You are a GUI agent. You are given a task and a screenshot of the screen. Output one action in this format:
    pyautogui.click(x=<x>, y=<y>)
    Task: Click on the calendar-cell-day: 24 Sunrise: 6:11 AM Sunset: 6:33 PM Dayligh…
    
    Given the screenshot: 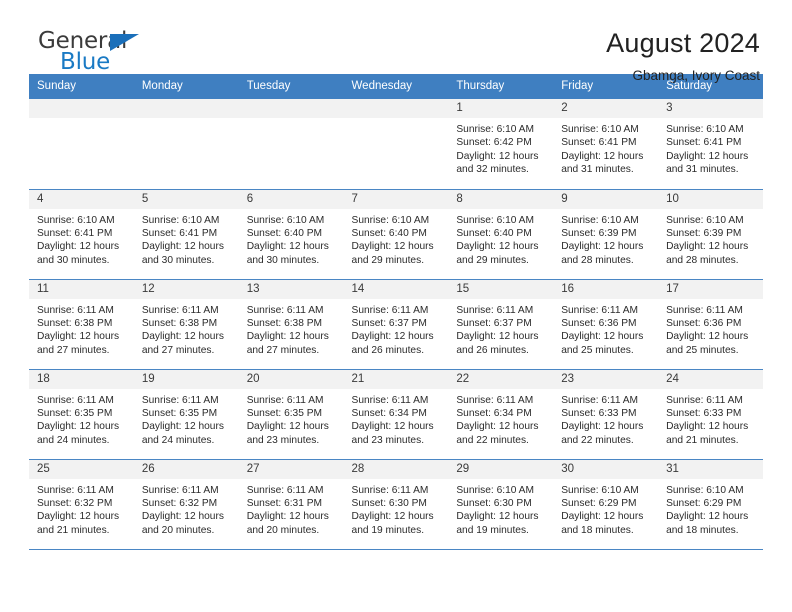 What is the action you would take?
    pyautogui.click(x=710, y=413)
    